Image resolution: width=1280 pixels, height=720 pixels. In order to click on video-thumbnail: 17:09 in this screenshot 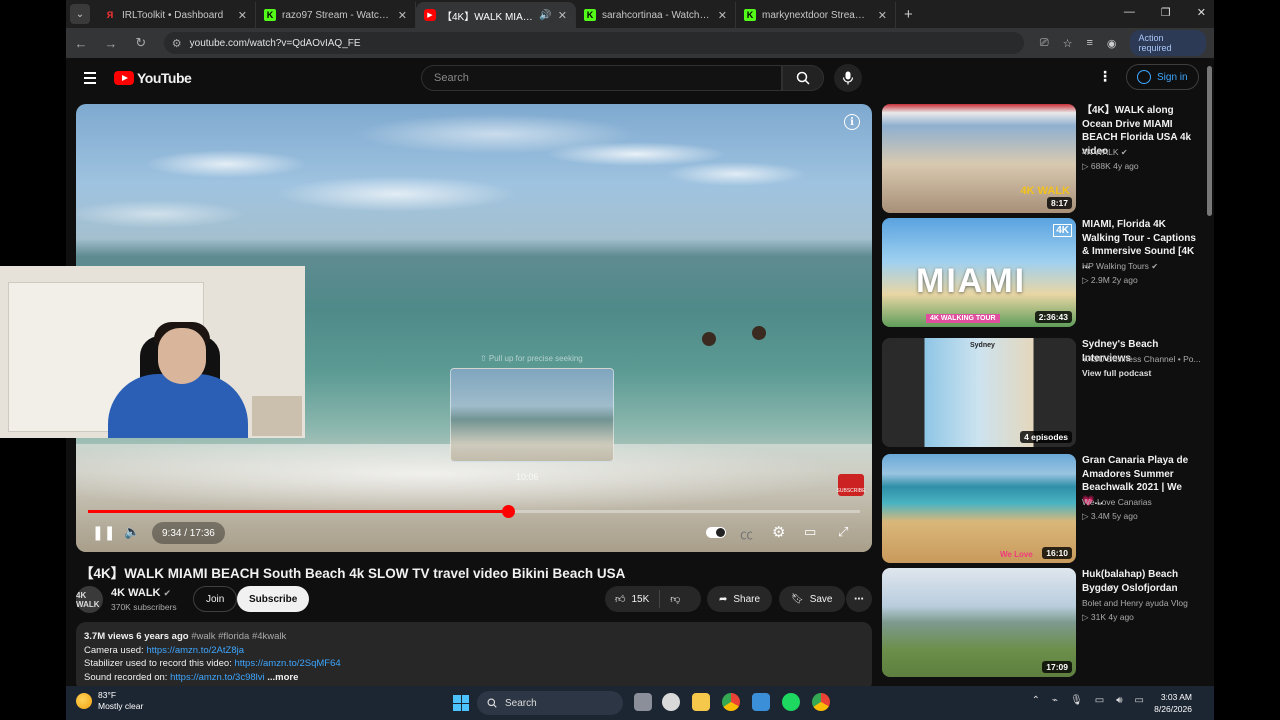, I will do `click(979, 622)`.